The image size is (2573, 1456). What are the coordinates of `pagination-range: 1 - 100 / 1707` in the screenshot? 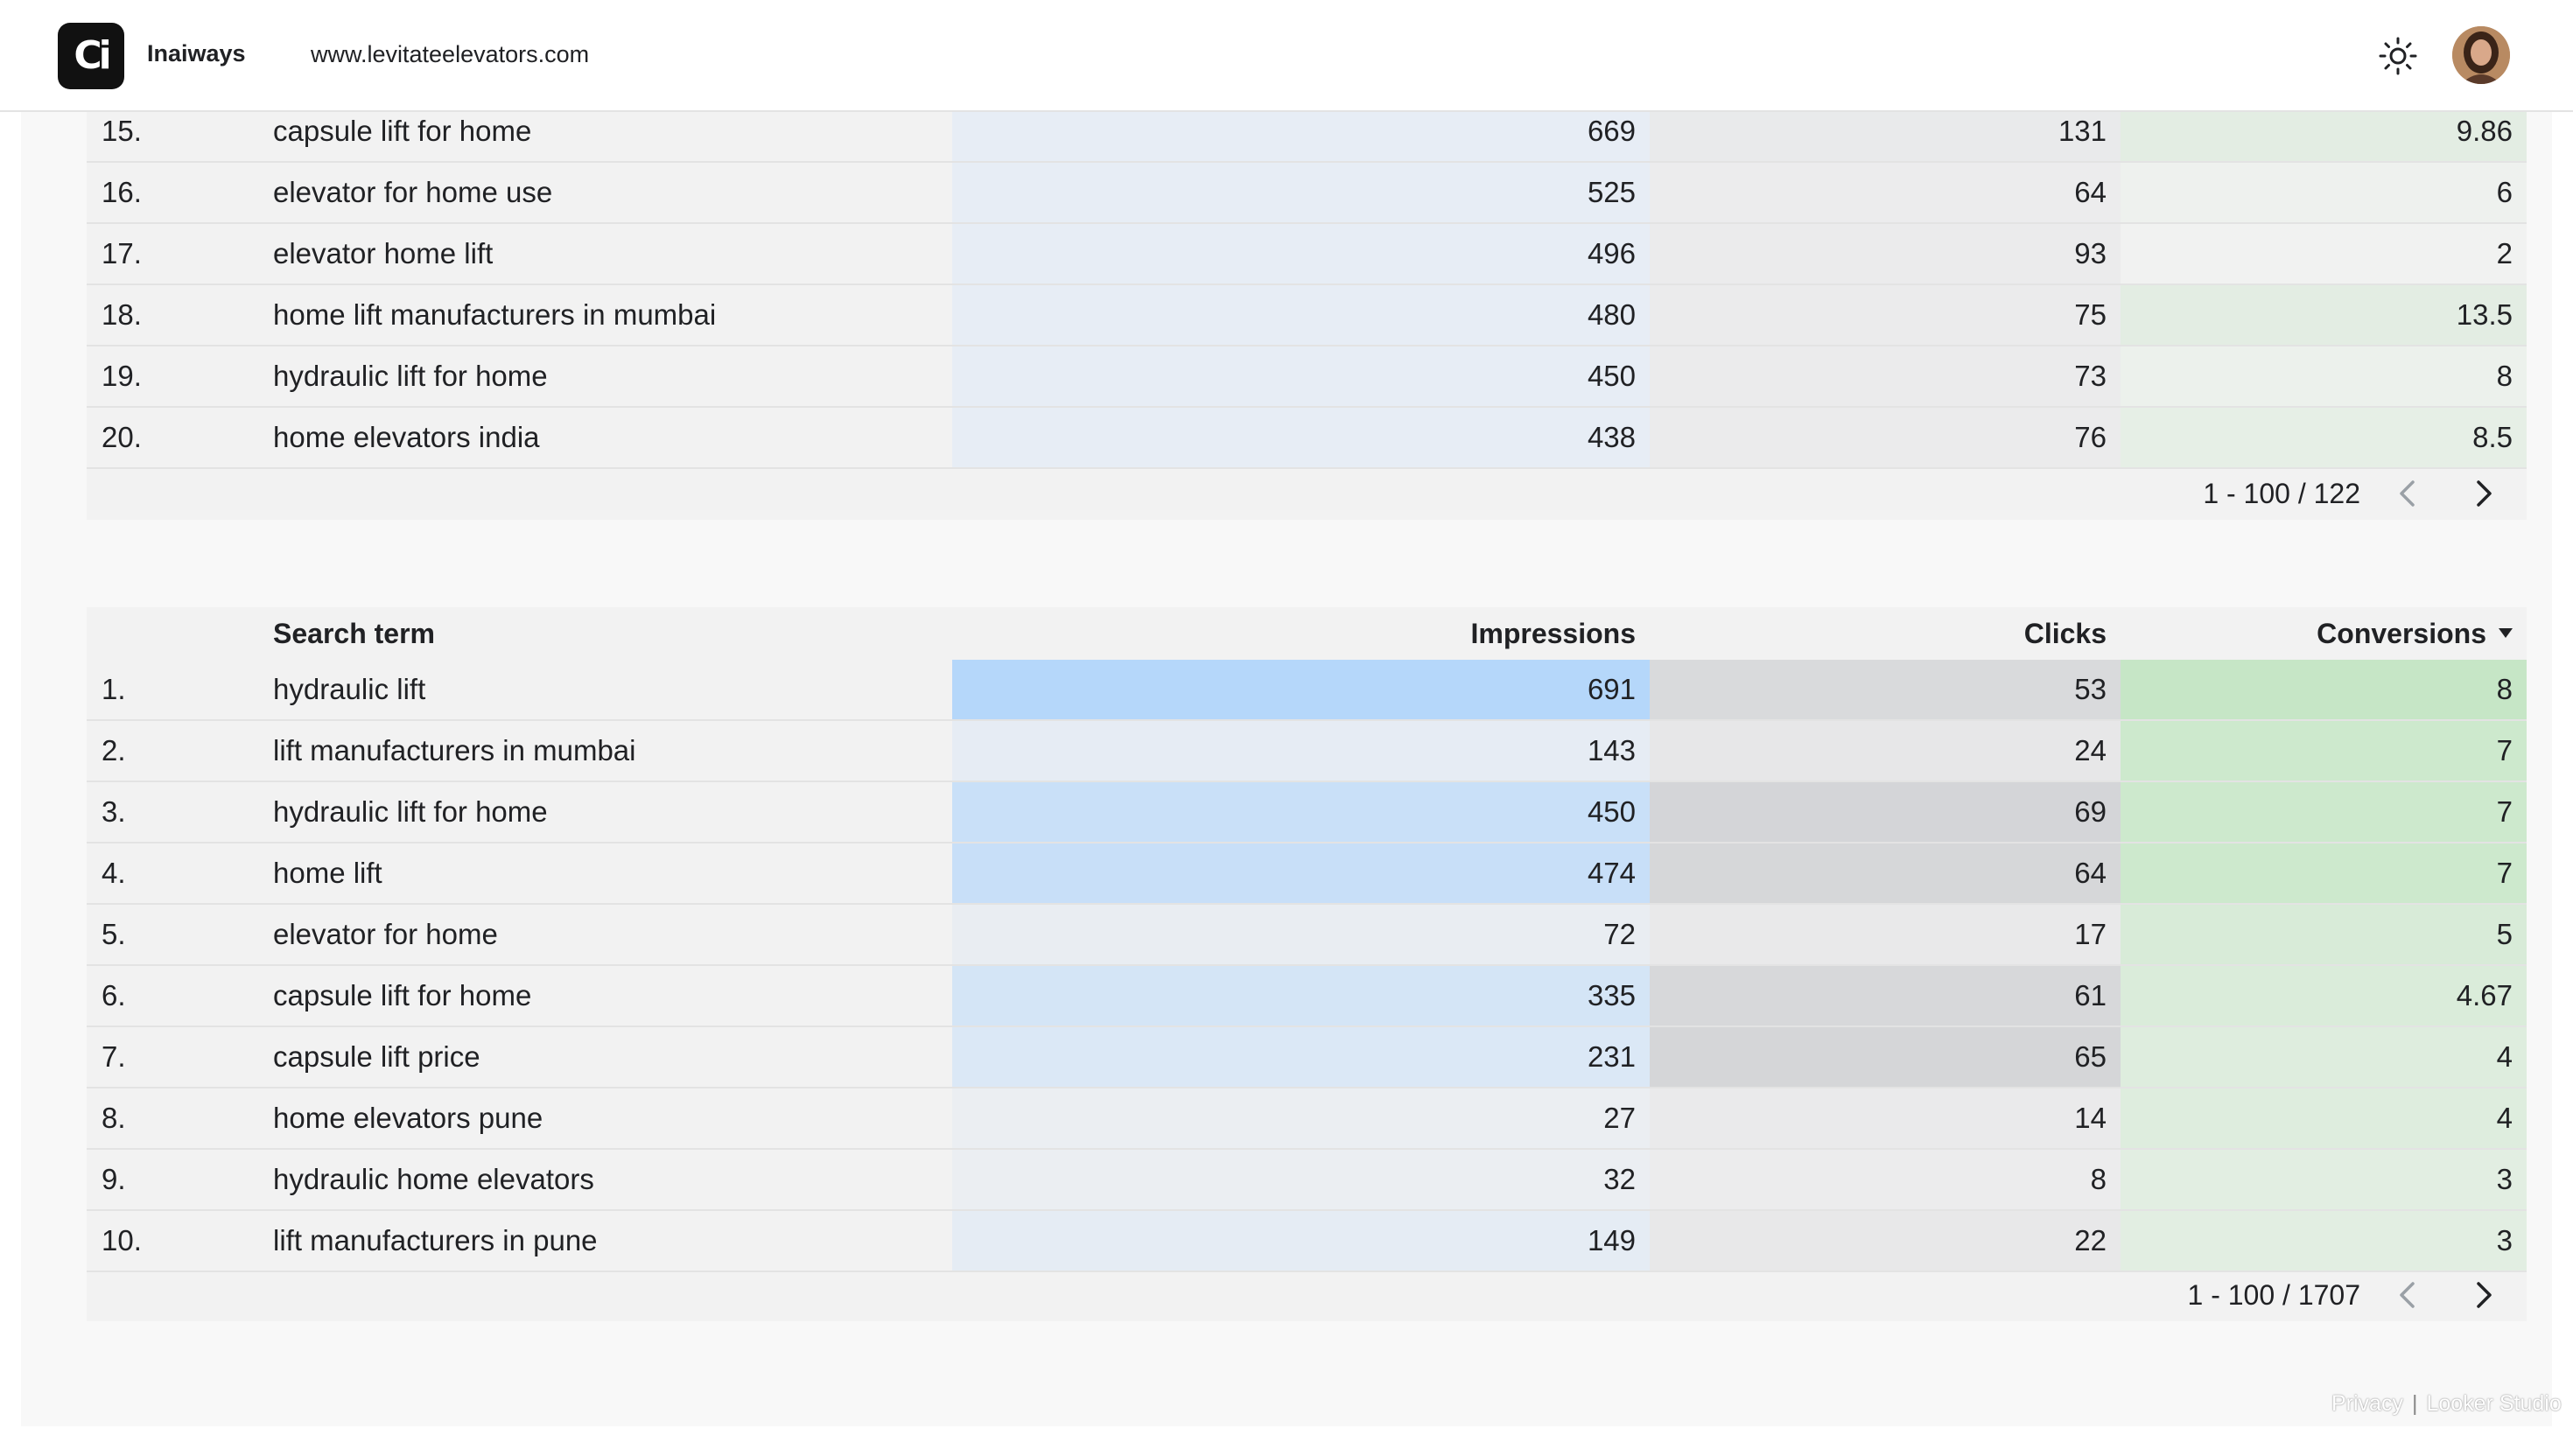 It's located at (2273, 1295).